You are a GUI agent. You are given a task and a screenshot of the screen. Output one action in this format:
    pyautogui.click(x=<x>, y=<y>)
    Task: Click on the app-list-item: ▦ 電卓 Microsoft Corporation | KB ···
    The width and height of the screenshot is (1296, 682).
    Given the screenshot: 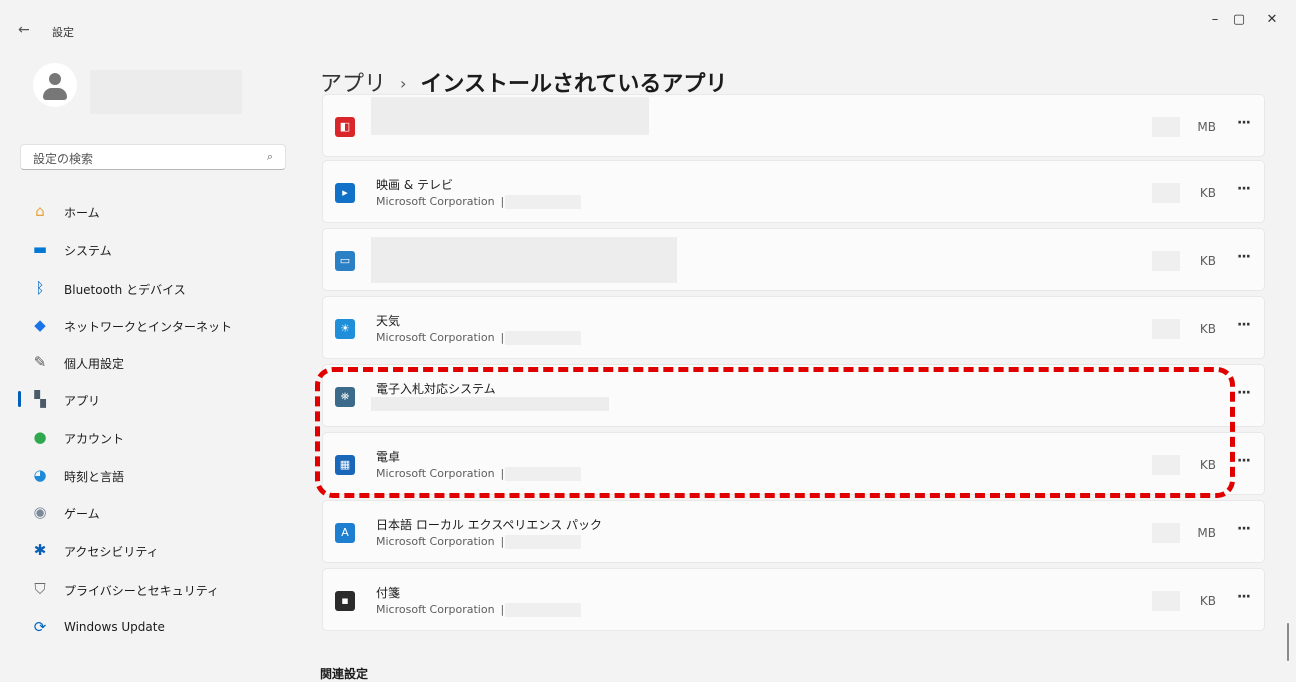 What is the action you would take?
    pyautogui.click(x=793, y=463)
    